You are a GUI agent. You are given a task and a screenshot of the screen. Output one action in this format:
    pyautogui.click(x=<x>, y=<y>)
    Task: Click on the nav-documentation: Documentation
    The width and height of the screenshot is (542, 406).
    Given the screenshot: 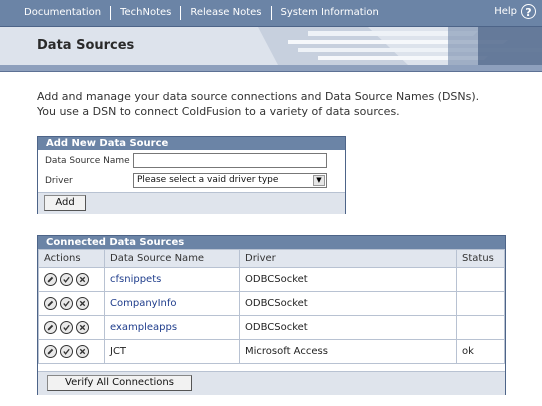 What is the action you would take?
    pyautogui.click(x=56, y=13)
    